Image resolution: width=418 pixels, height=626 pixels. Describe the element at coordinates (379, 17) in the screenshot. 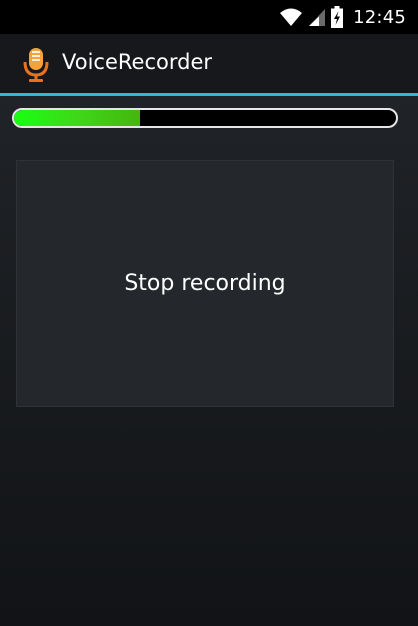

I see `status-time: 12:45` at that location.